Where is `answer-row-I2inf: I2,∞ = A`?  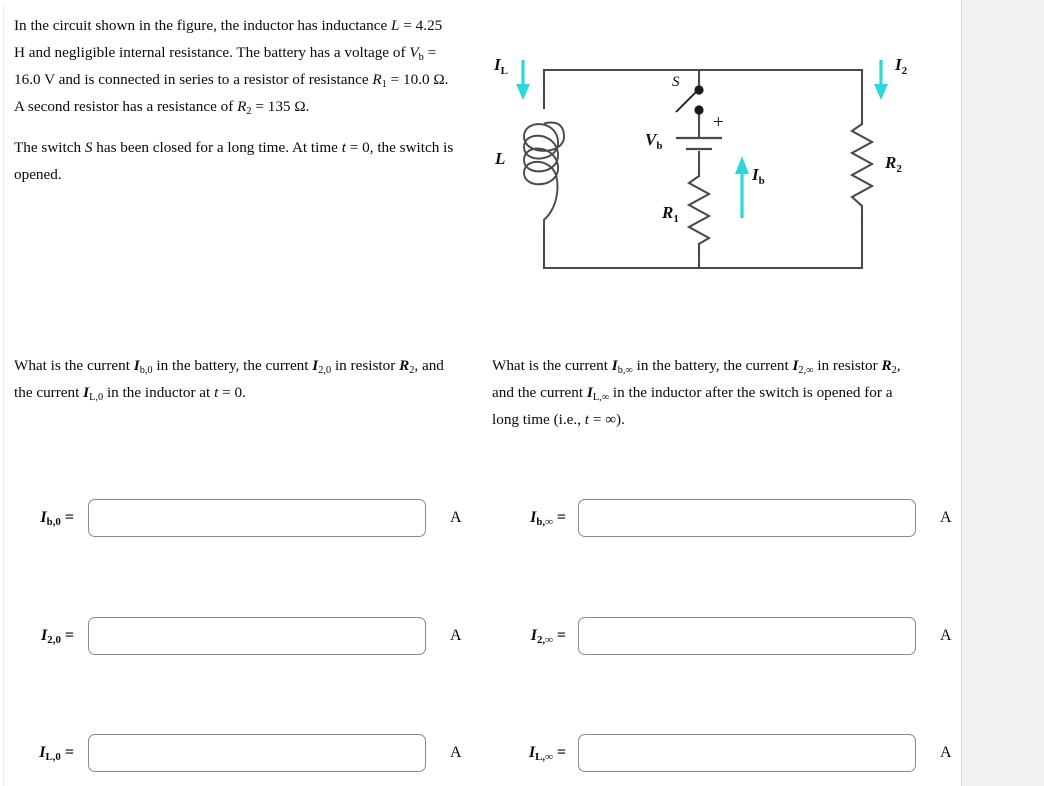 answer-row-I2inf: I2,∞ = A is located at coordinates (476, 636).